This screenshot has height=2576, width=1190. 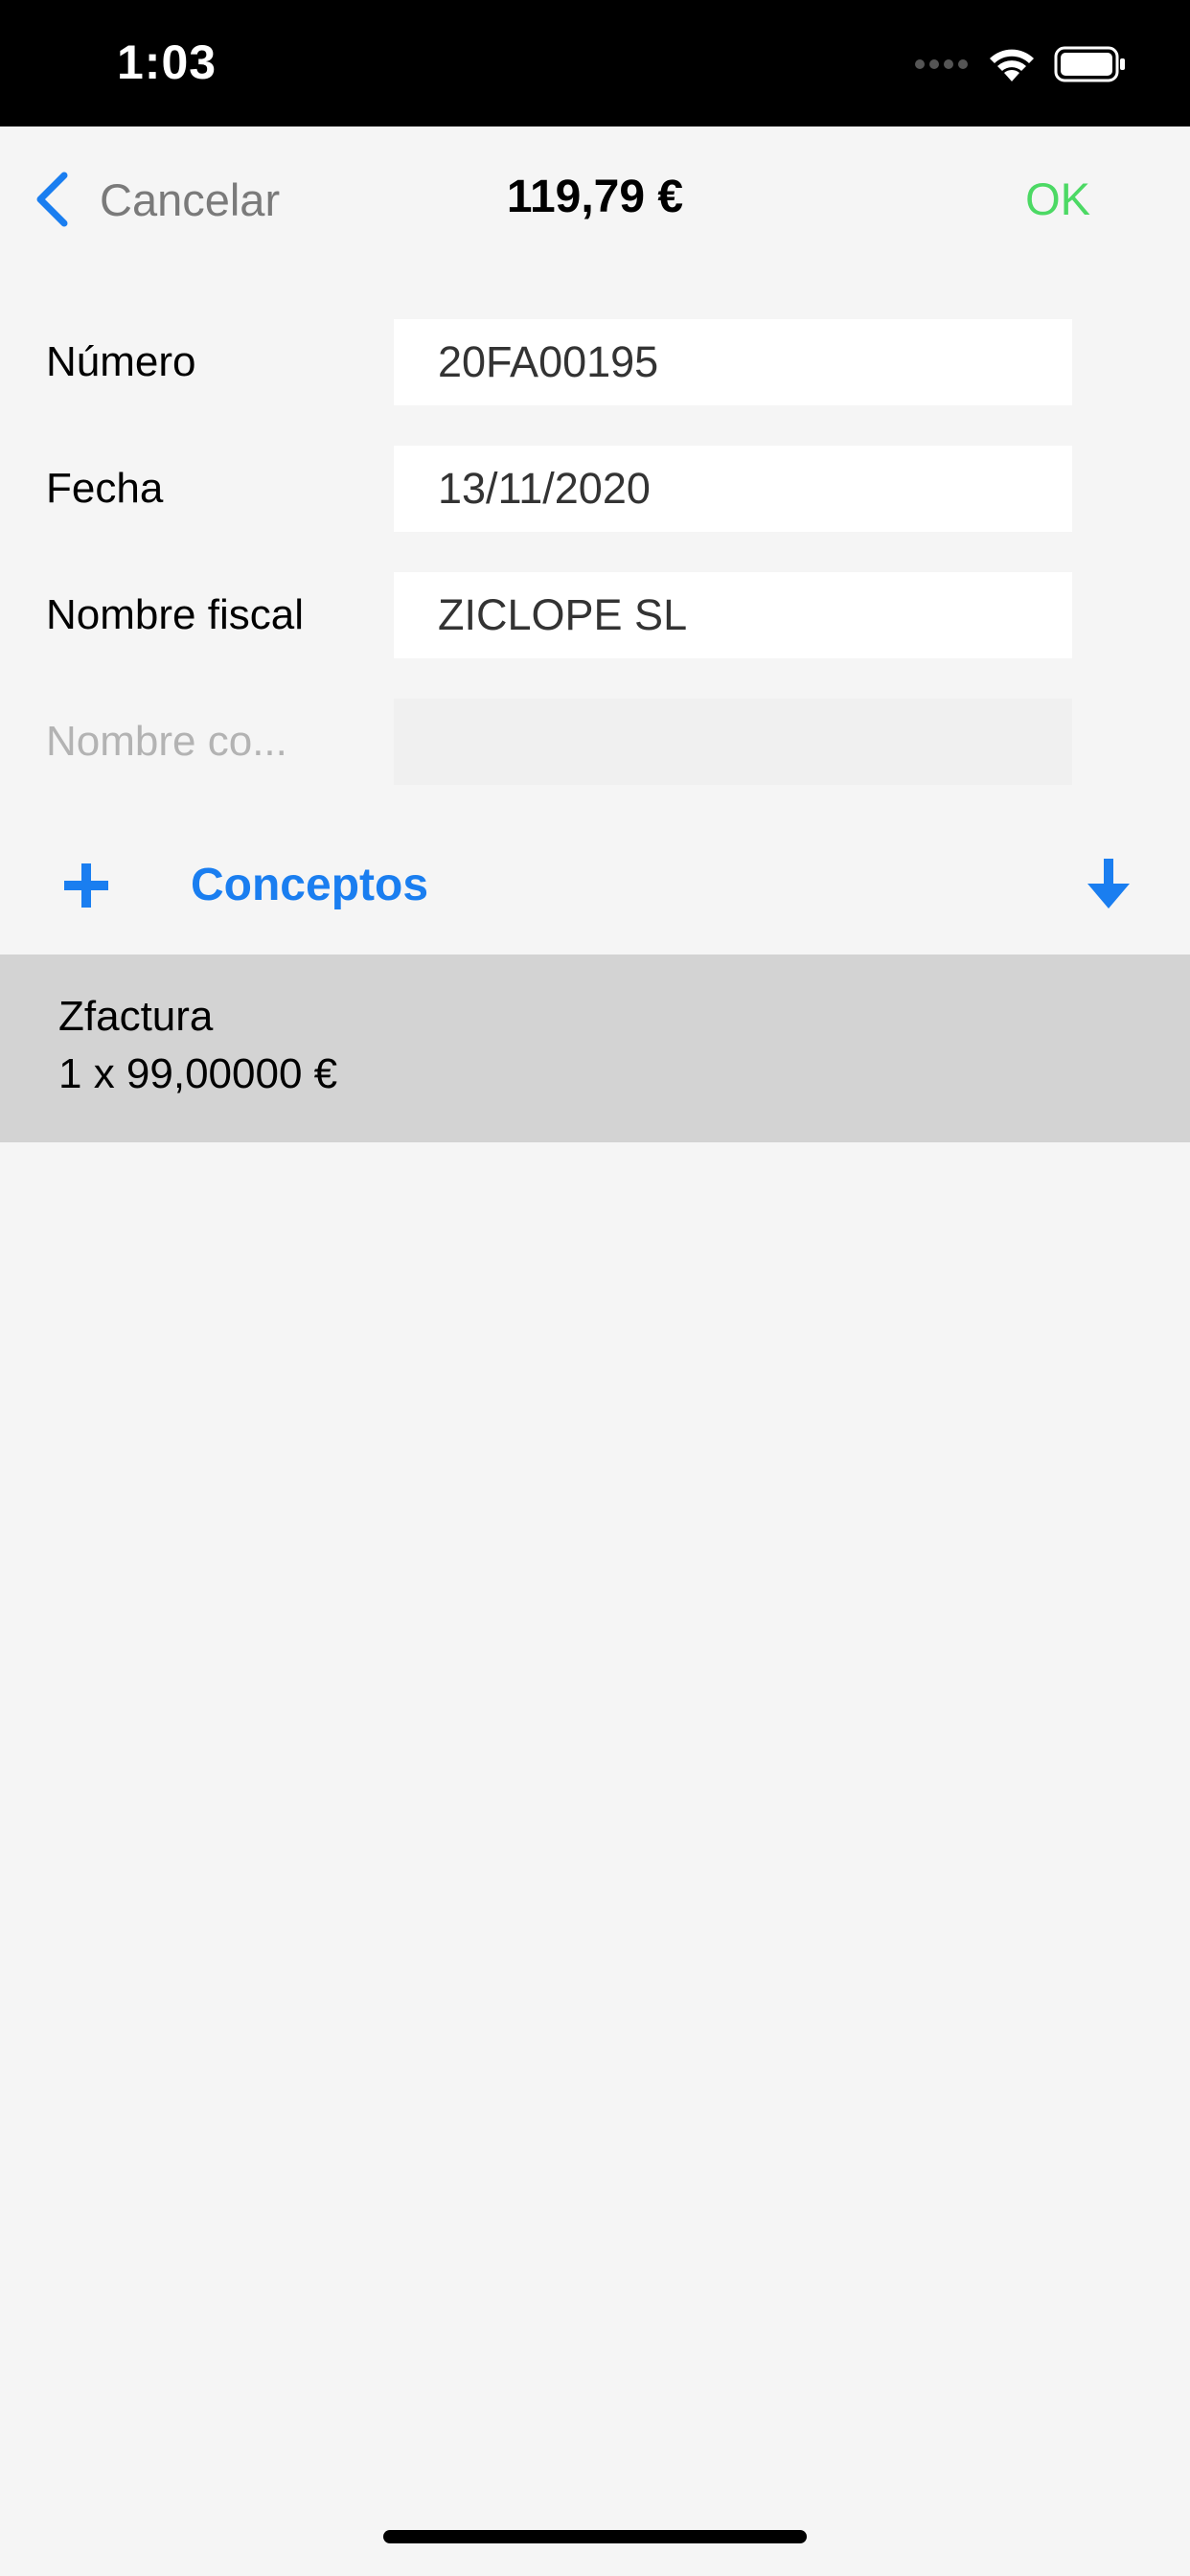 What do you see at coordinates (733, 742) in the screenshot?
I see `nombre-comercial-input` at bounding box center [733, 742].